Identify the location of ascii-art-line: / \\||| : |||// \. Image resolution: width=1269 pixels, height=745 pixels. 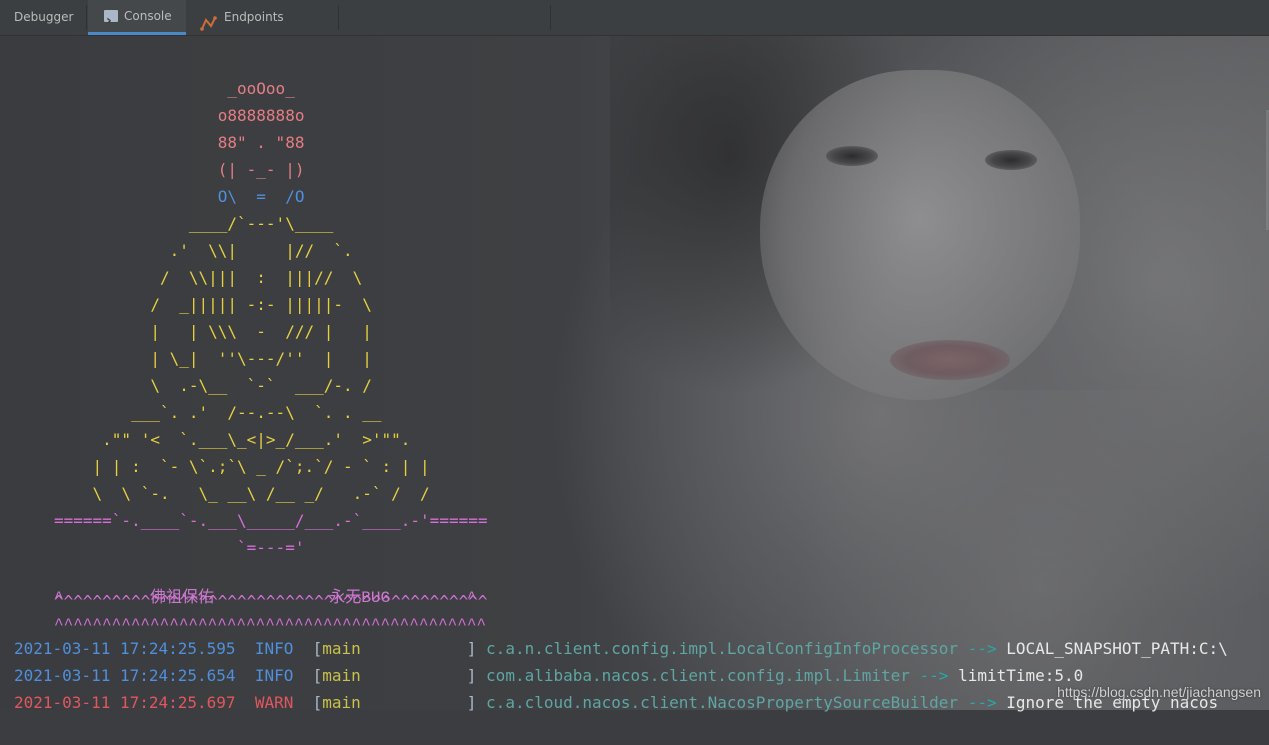
(208, 277).